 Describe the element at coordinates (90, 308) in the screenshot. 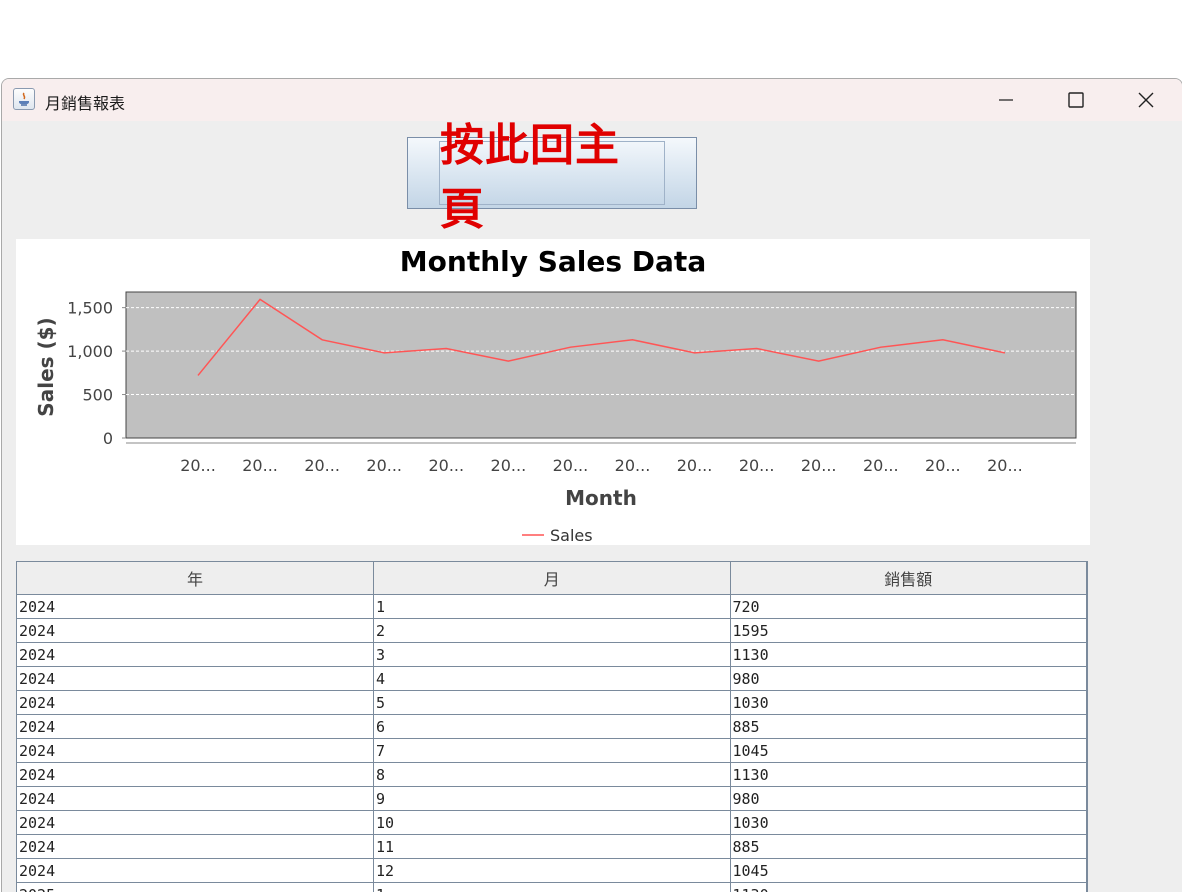

I see `y-tick-label: 1,500` at that location.